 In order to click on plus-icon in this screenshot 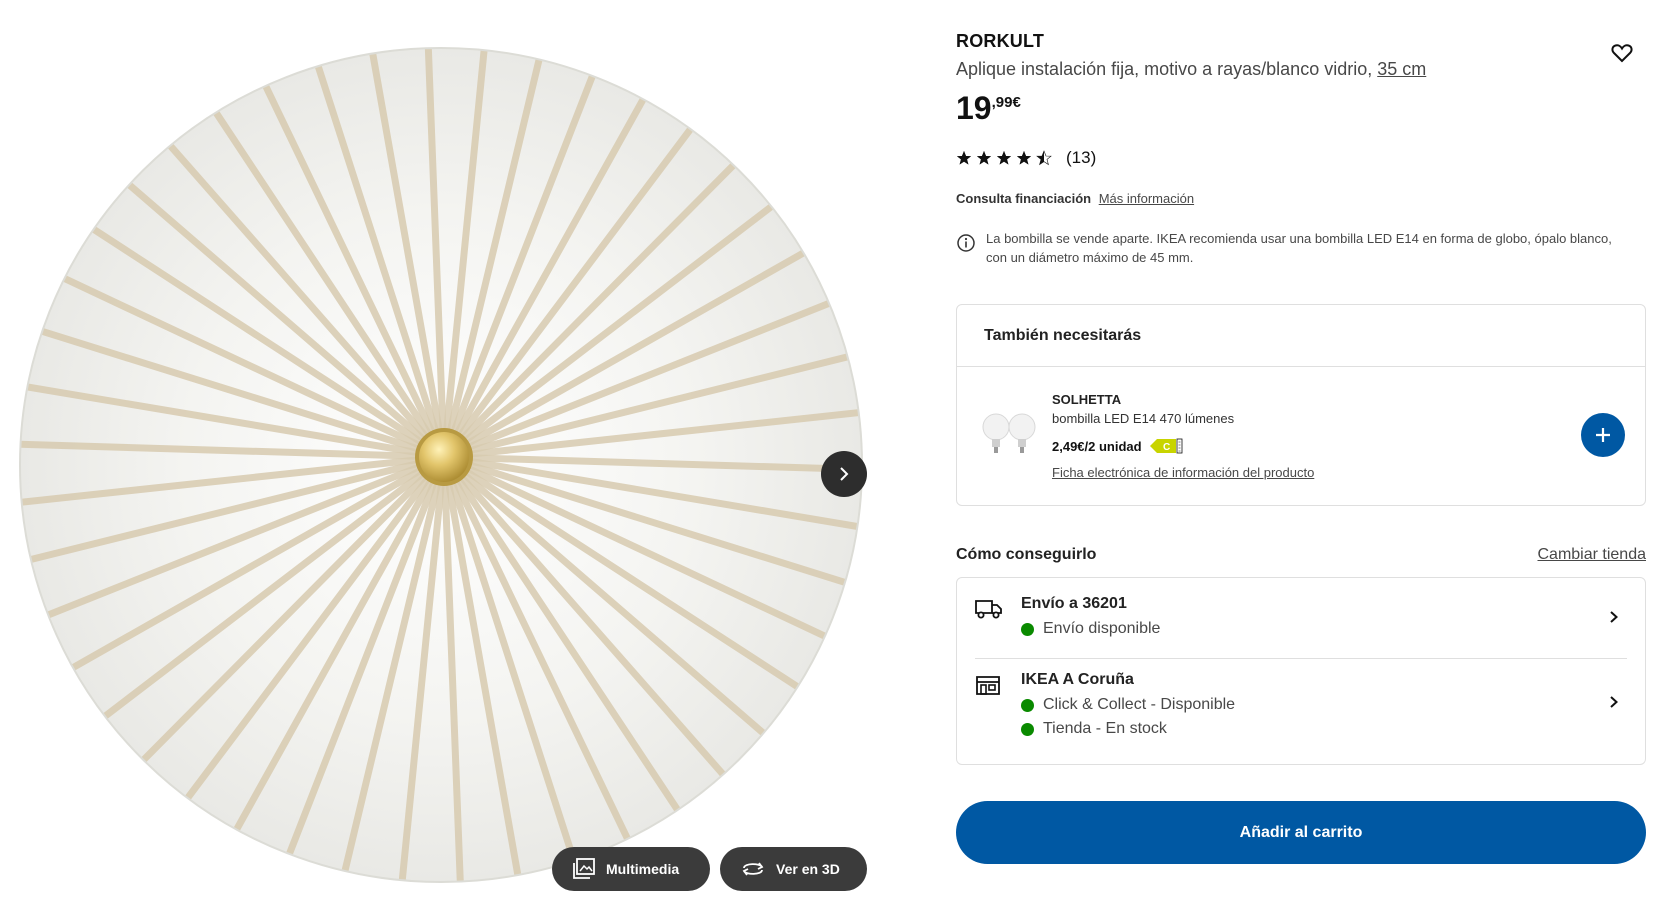, I will do `click(1603, 435)`.